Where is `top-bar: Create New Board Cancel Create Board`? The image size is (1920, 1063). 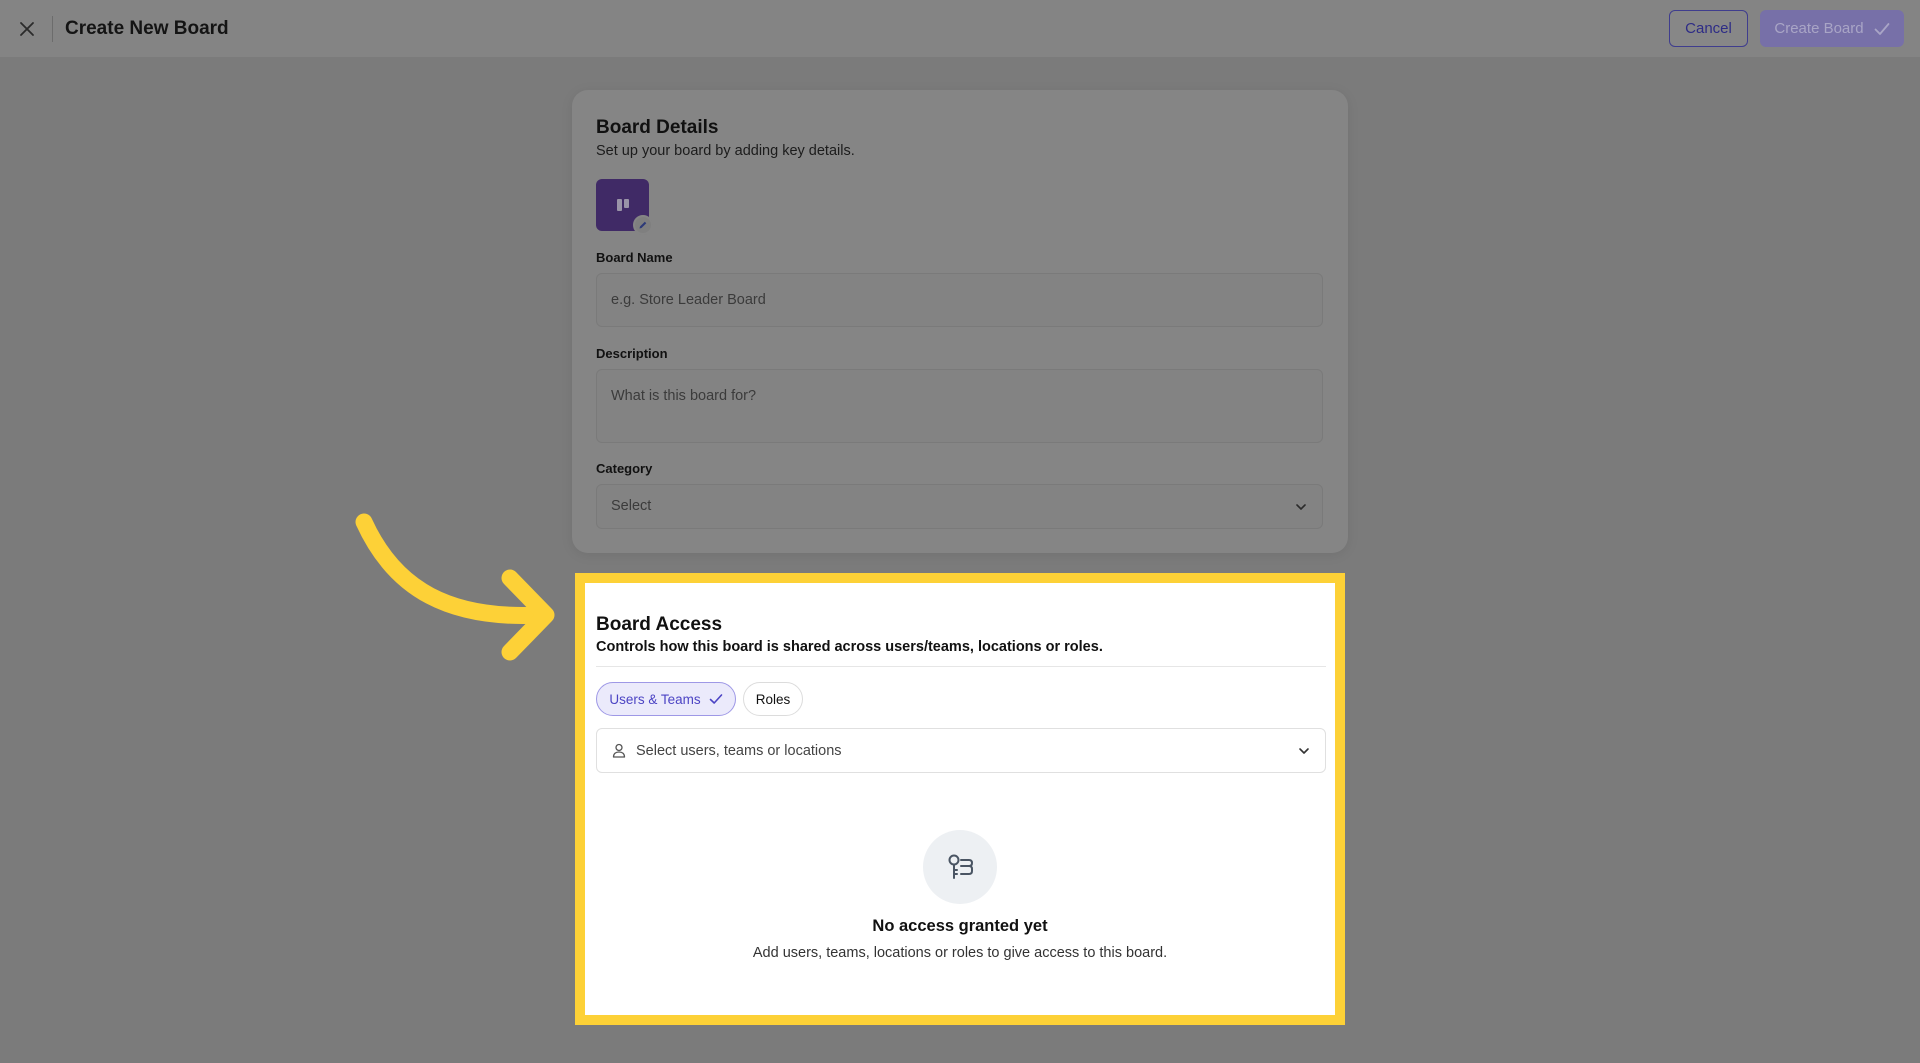
top-bar: Create New Board Cancel Create Board is located at coordinates (960, 28).